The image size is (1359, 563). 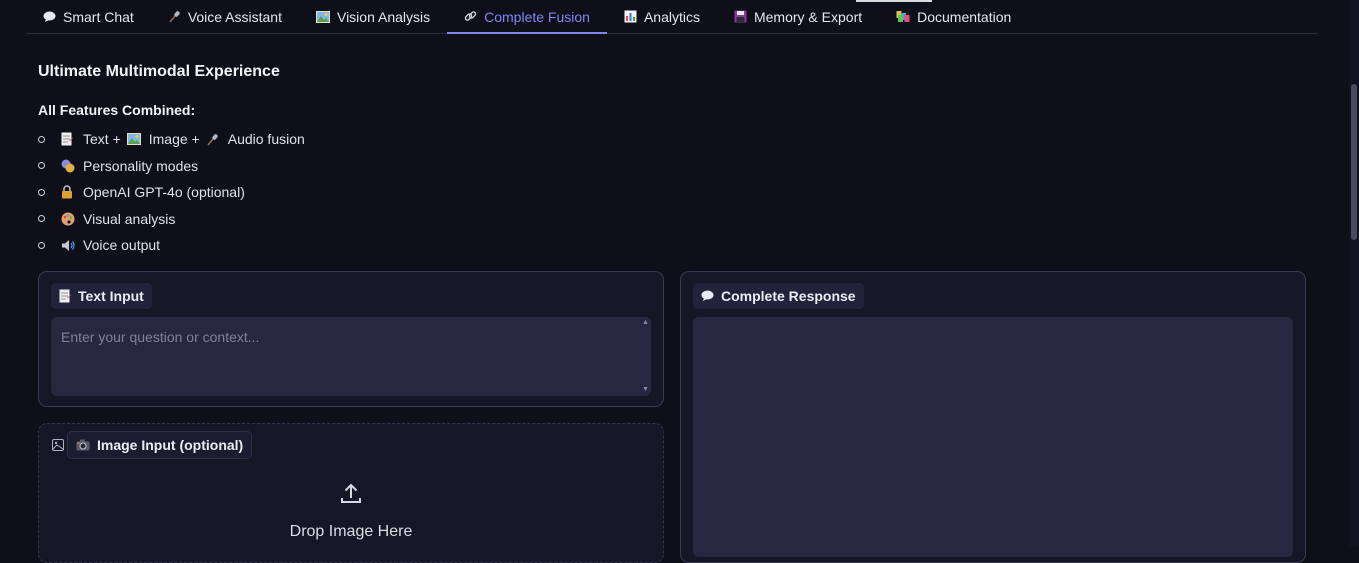 I want to click on page-title: Ultimate Multimodal Experience, so click(x=159, y=71).